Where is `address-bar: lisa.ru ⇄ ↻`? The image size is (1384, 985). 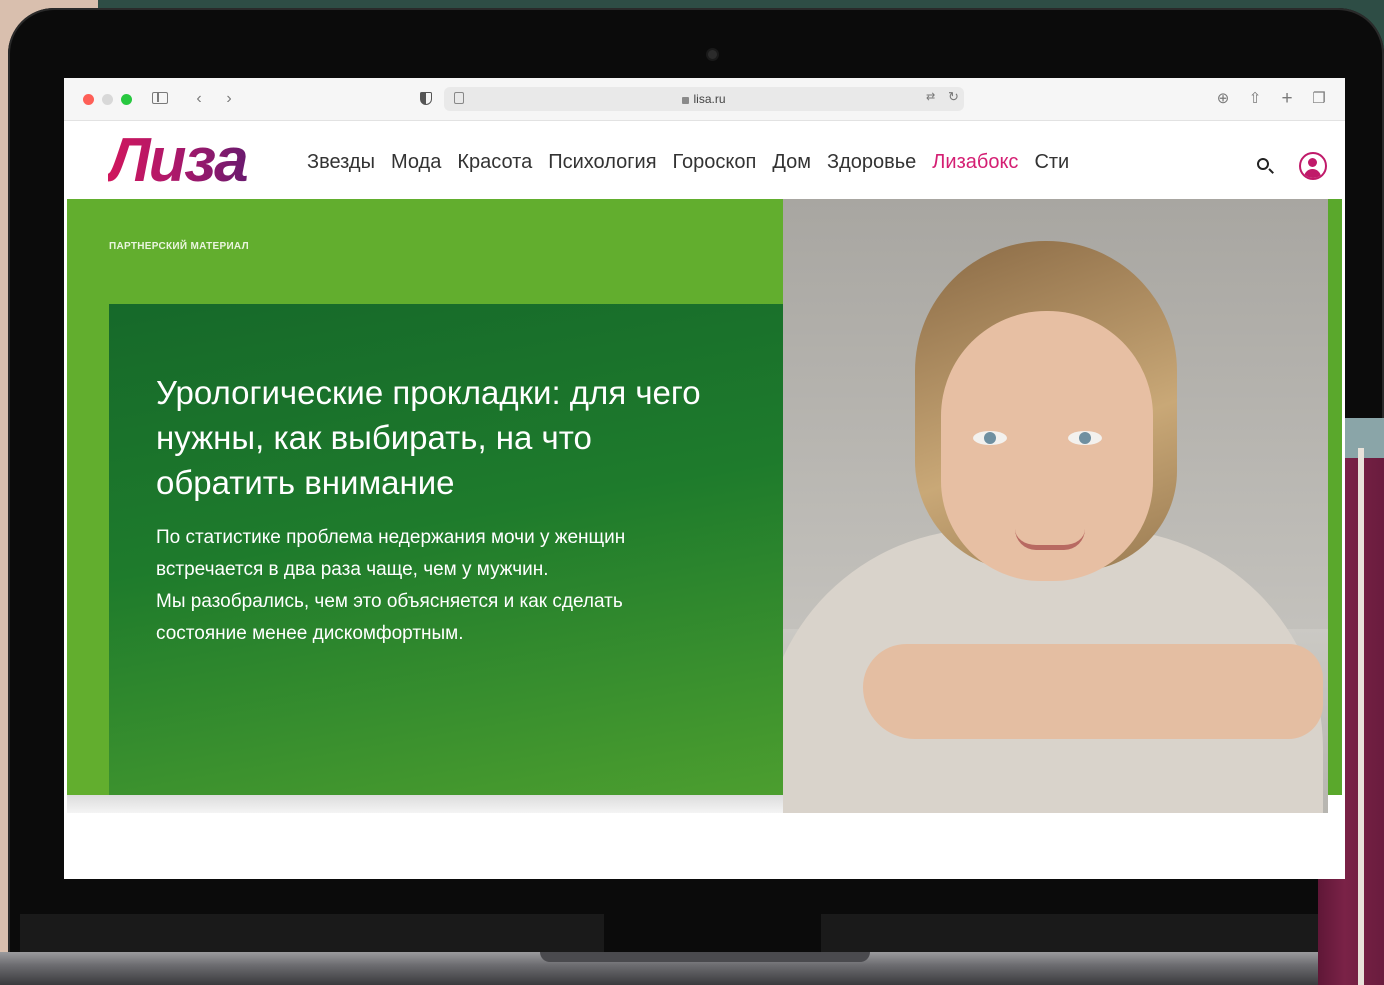 address-bar: lisa.ru ⇄ ↻ is located at coordinates (704, 99).